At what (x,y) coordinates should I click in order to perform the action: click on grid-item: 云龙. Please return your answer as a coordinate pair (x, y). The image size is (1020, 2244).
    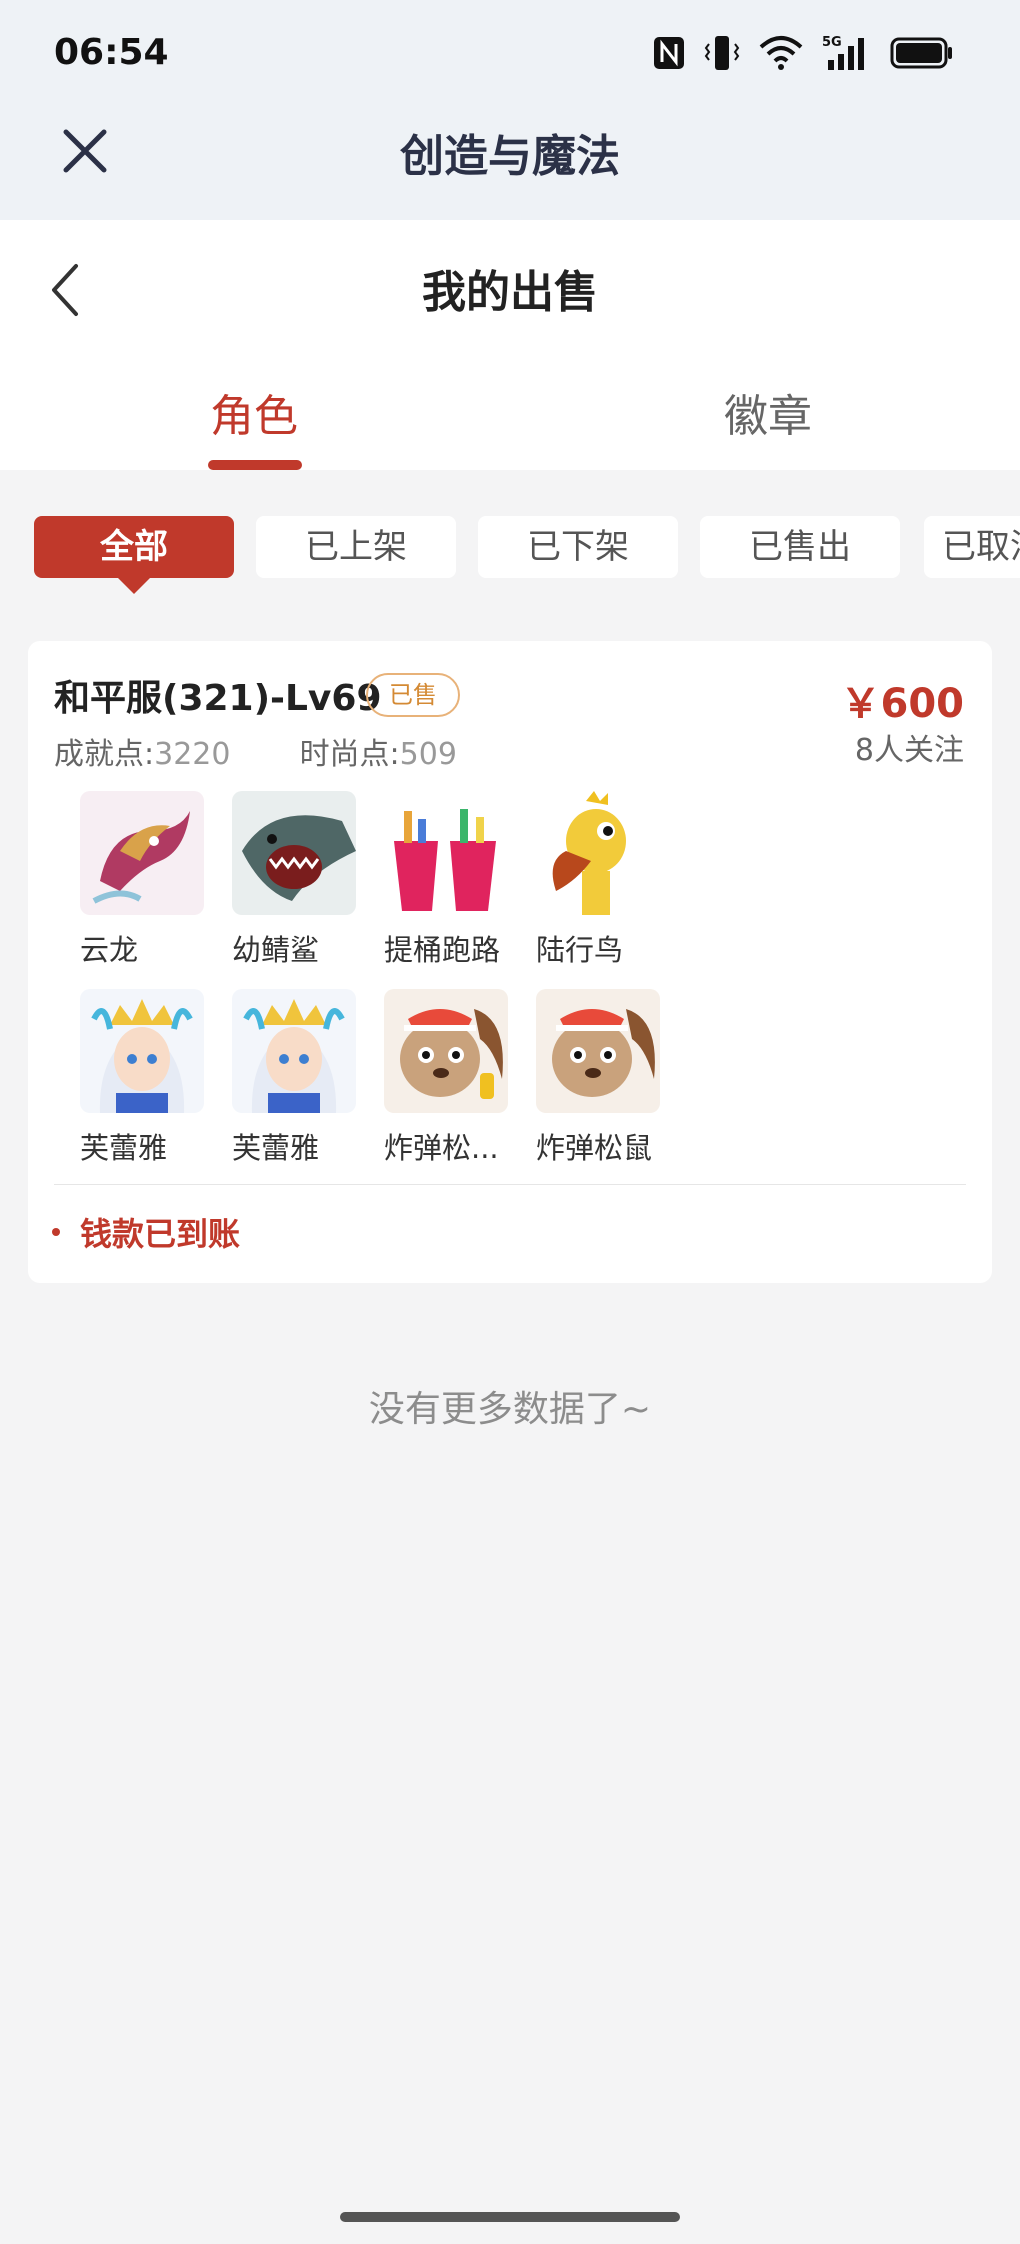
    Looking at the image, I should click on (150, 880).